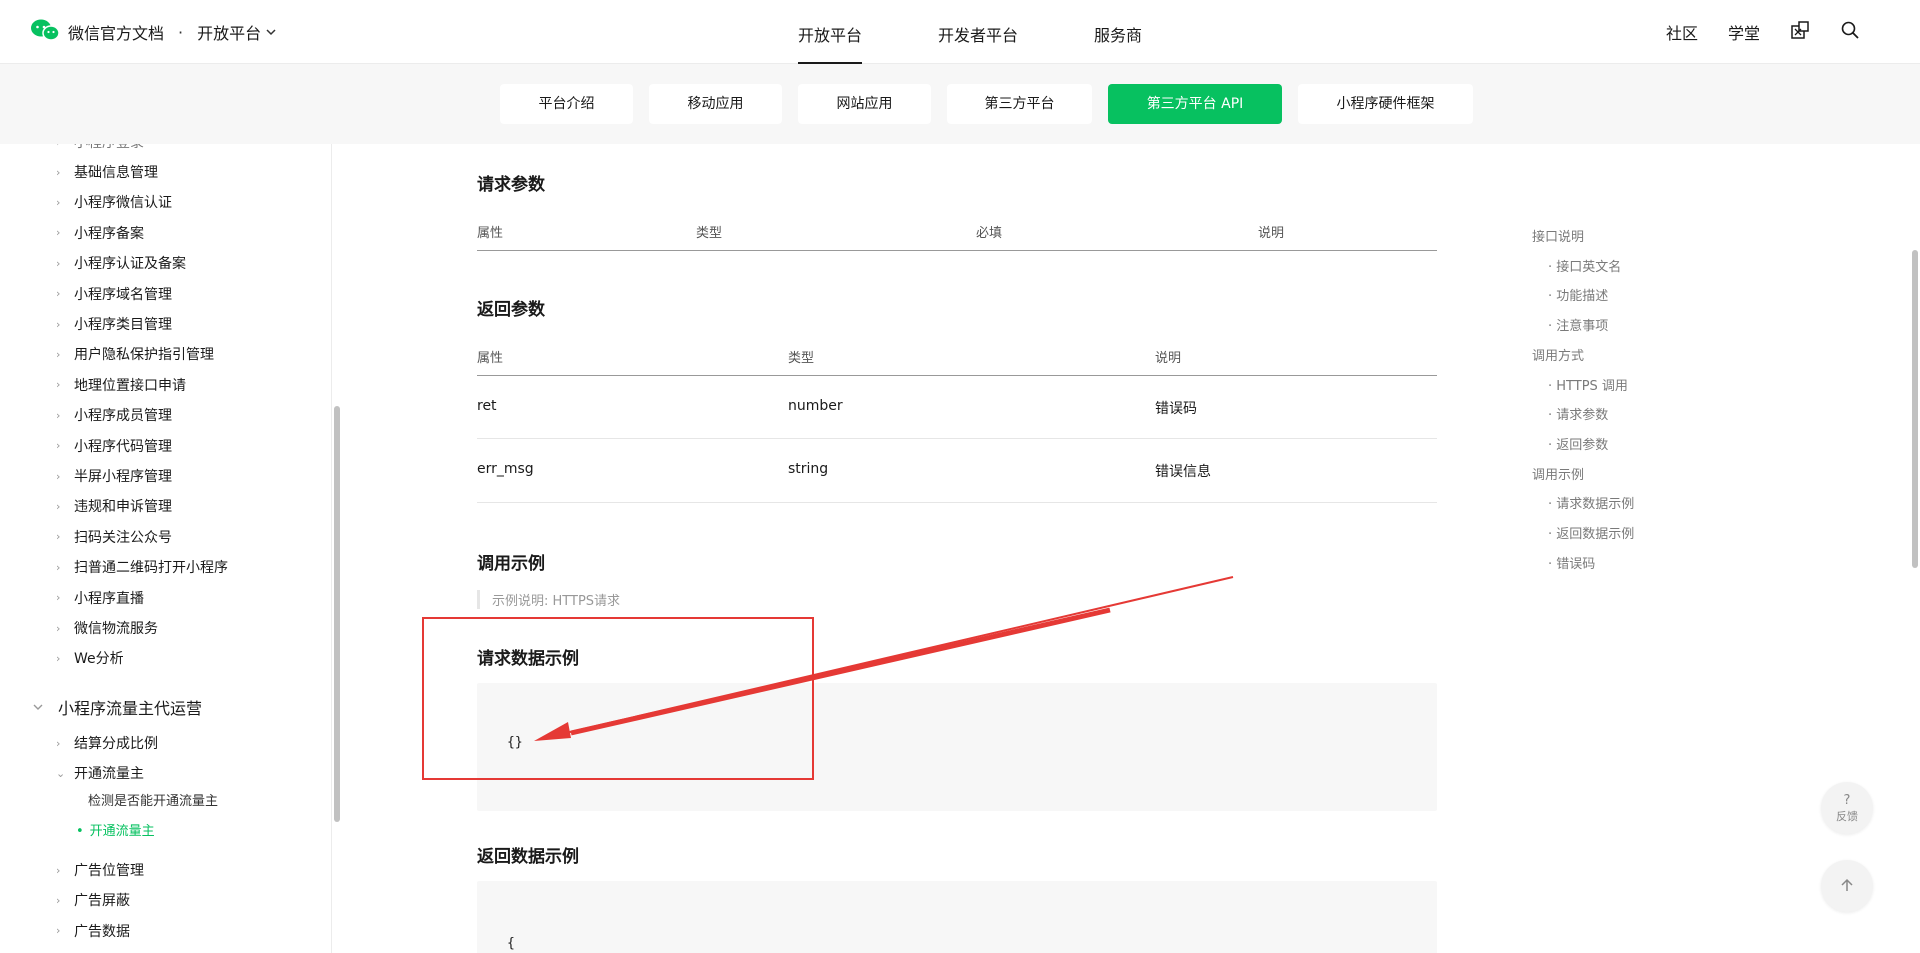 The height and width of the screenshot is (953, 1920). I want to click on page-scrollbar, so click(1915, 409).